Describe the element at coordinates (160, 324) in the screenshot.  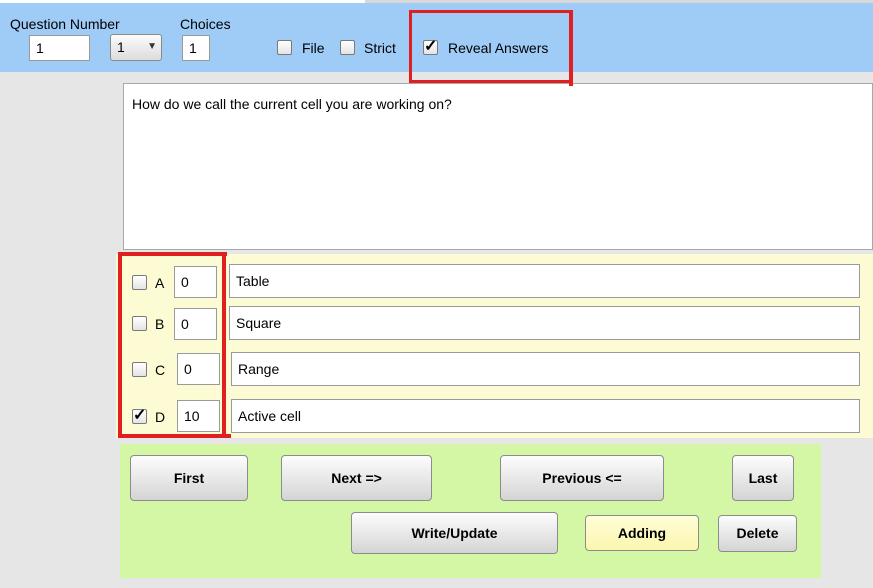
I see `choice-b-letter: B` at that location.